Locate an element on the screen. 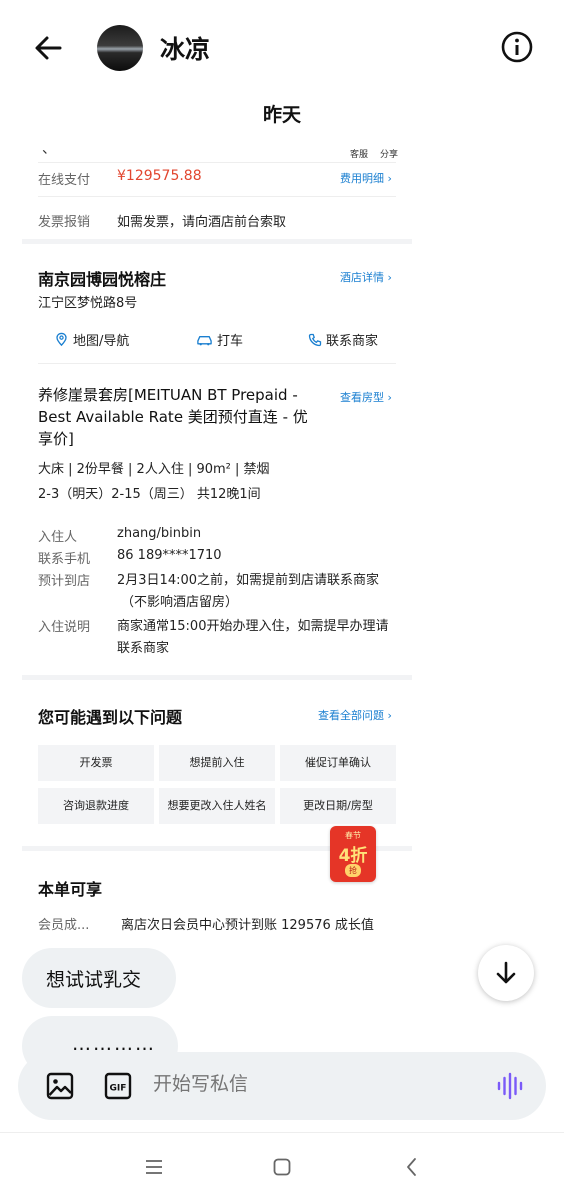 Image resolution: width=564 pixels, height=1201 pixels. faq-item: 想要更改入住人姓名 is located at coordinates (217, 806).